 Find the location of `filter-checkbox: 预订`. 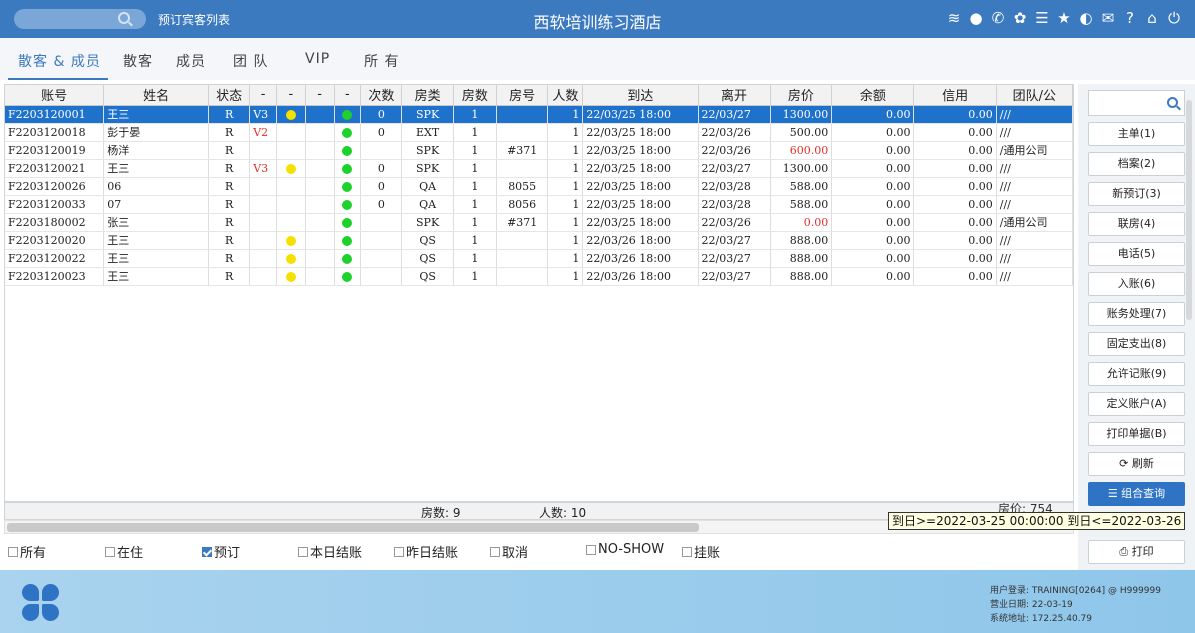

filter-checkbox: 预订 is located at coordinates (221, 551).